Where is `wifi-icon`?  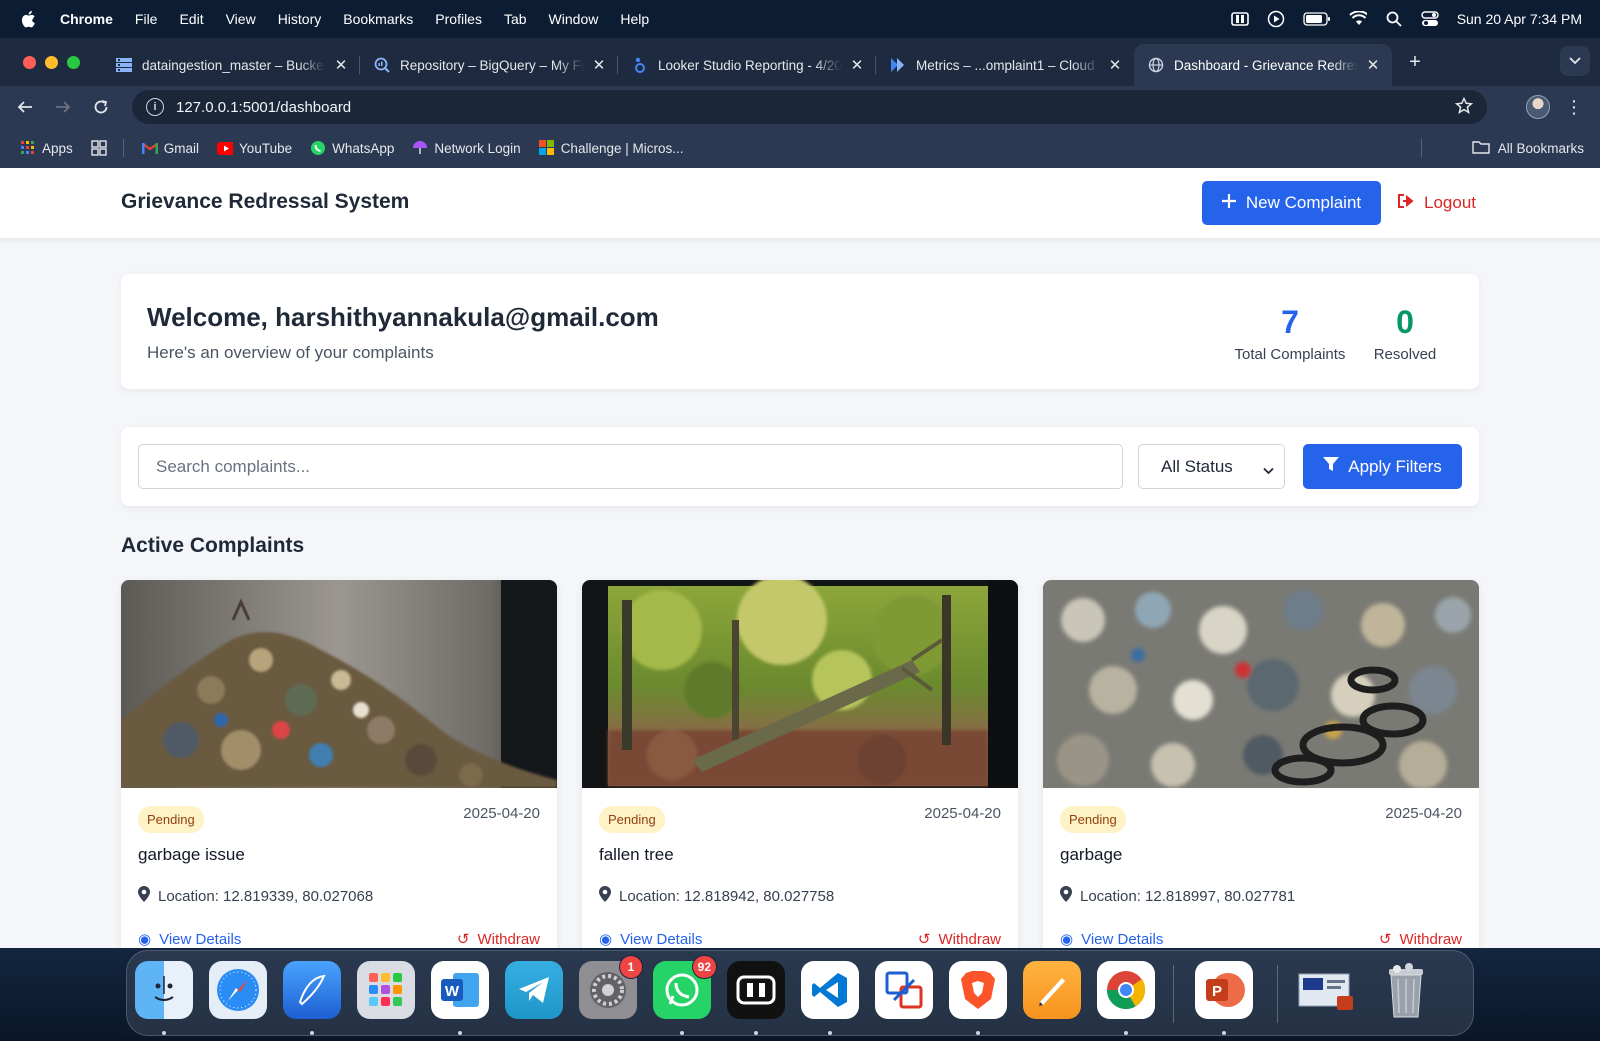
wifi-icon is located at coordinates (1357, 19).